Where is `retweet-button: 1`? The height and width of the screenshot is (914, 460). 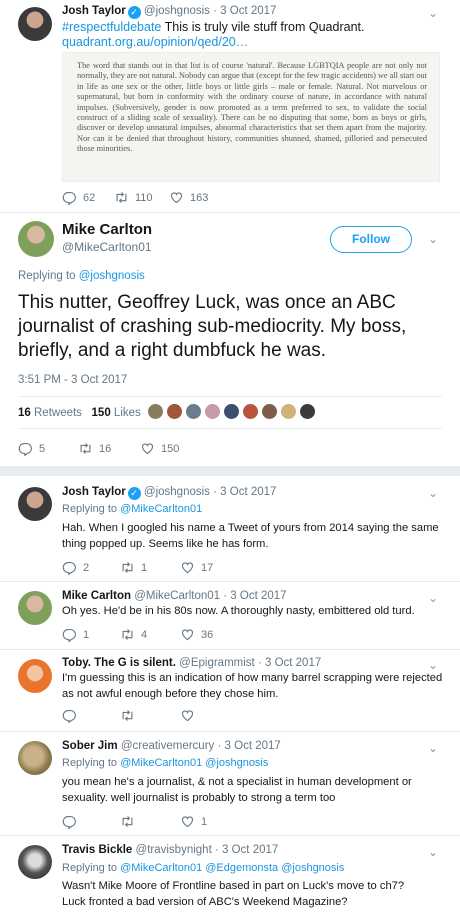 retweet-button: 1 is located at coordinates (150, 567).